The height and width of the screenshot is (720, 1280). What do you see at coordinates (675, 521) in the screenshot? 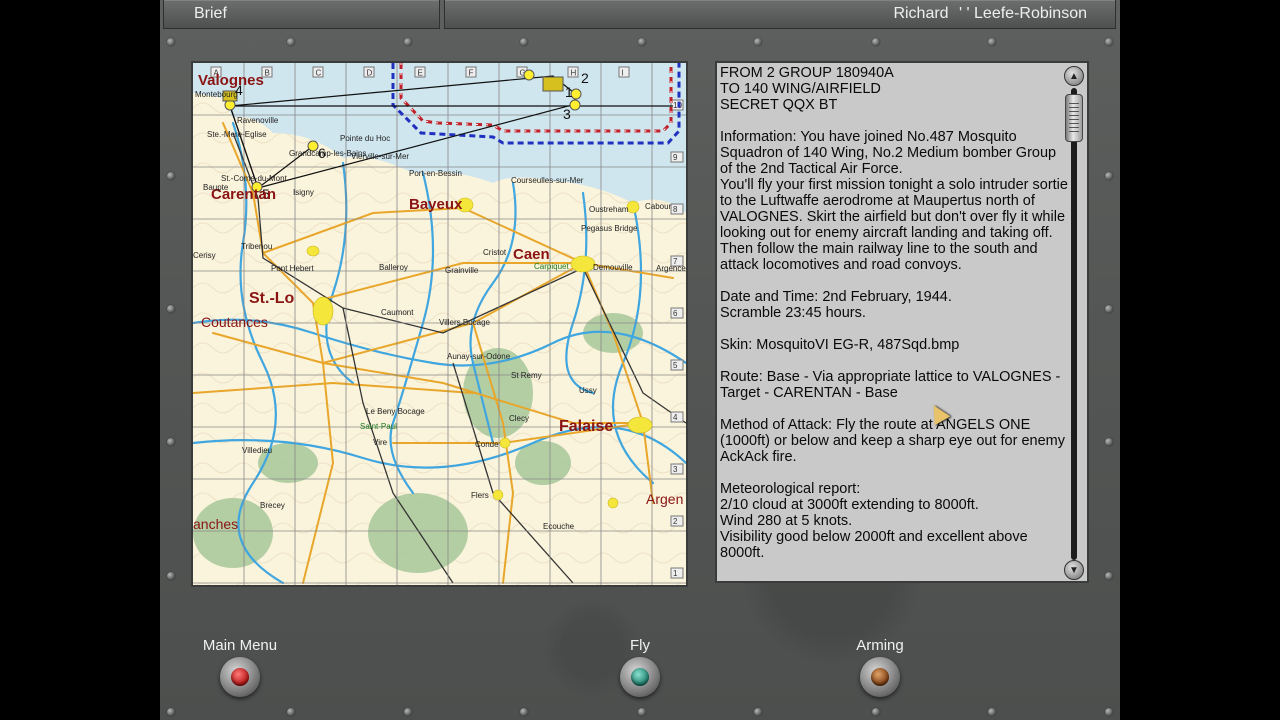
I see `grid-row-label: 2` at bounding box center [675, 521].